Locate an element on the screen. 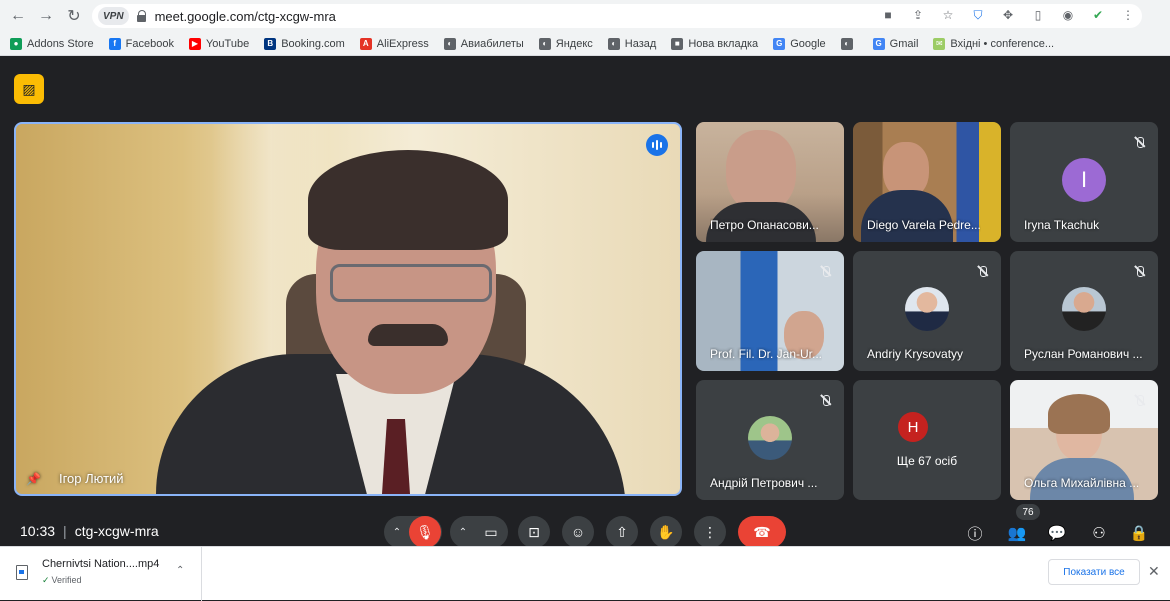 The width and height of the screenshot is (1170, 601). star-icon: ☆ is located at coordinates (948, 15).